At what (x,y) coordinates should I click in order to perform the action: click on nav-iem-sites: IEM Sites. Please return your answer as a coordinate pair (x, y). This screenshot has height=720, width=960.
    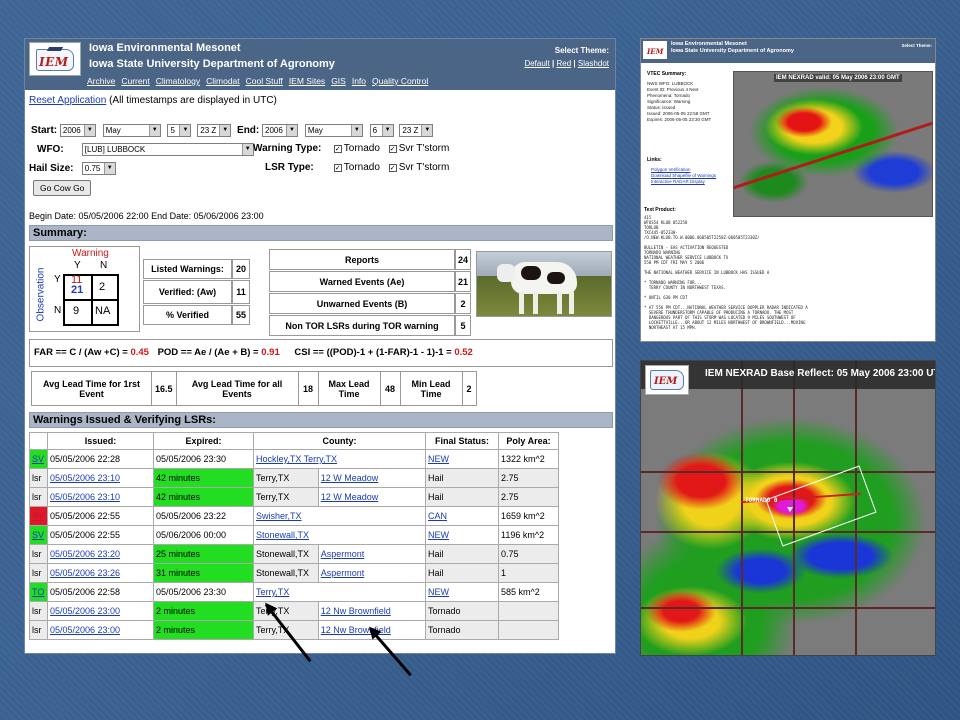
    Looking at the image, I should click on (307, 81).